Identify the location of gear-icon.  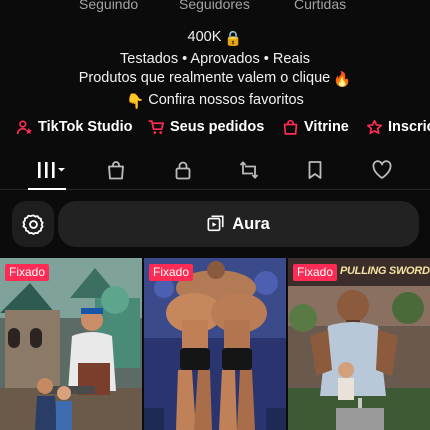
(32, 224).